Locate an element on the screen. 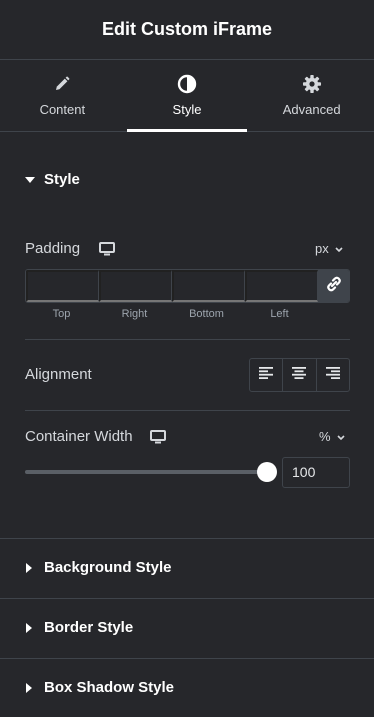 The height and width of the screenshot is (717, 374). section-toggle-background: Background Style is located at coordinates (98, 567).